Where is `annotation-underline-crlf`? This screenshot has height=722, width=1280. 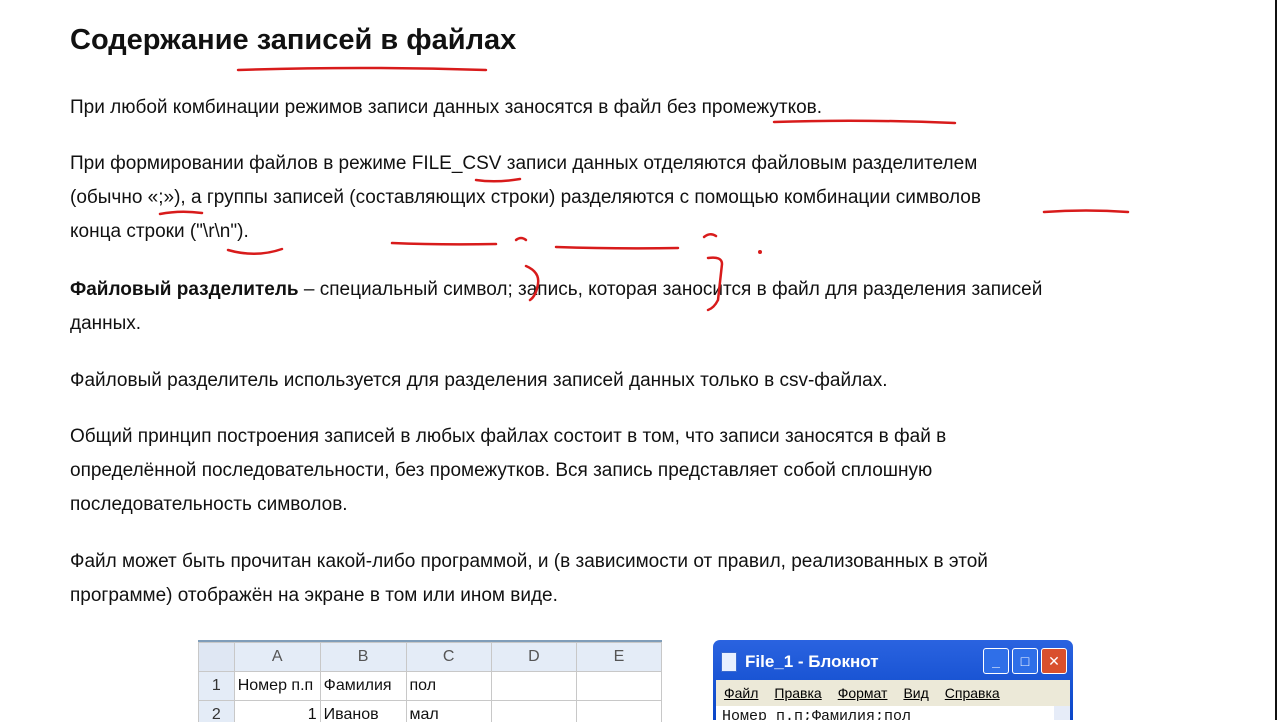
annotation-underline-crlf is located at coordinates (255, 251).